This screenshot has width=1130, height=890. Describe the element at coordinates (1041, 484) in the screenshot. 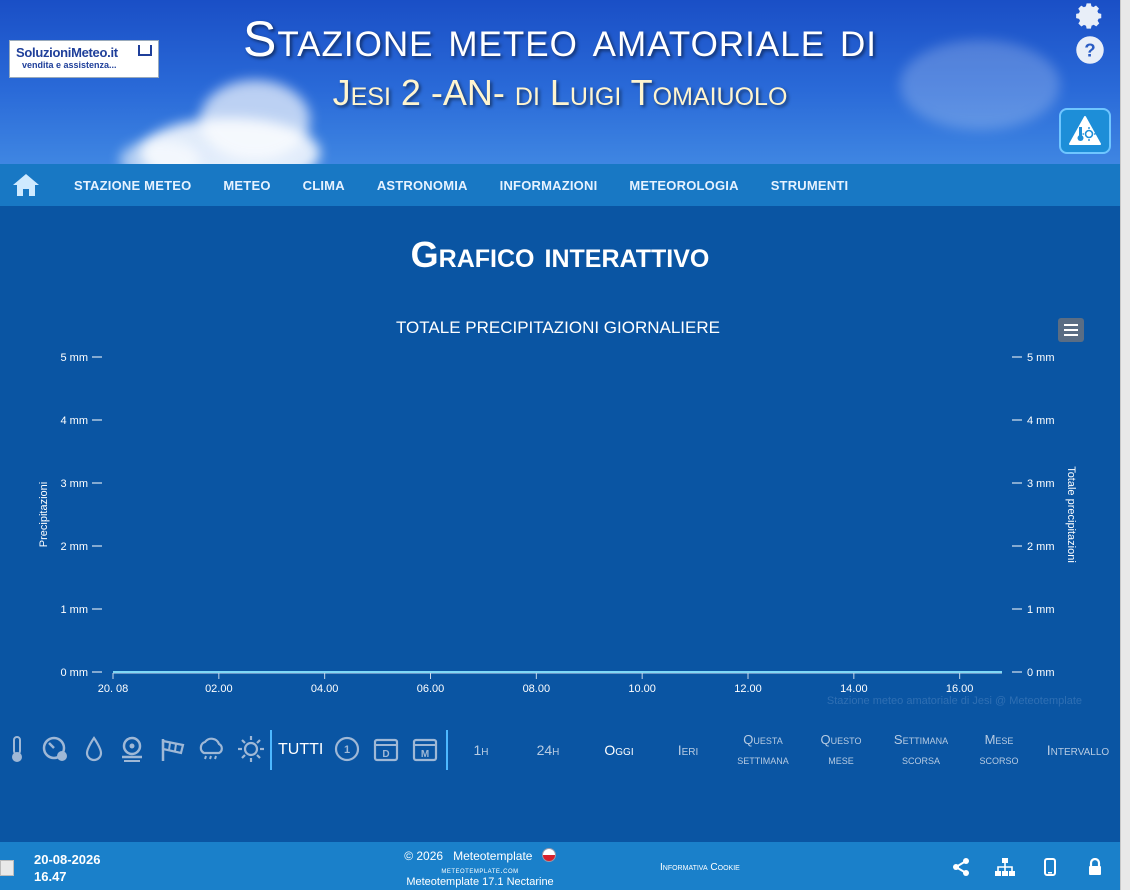

I see `y-tick-label-right: 3 mm` at that location.